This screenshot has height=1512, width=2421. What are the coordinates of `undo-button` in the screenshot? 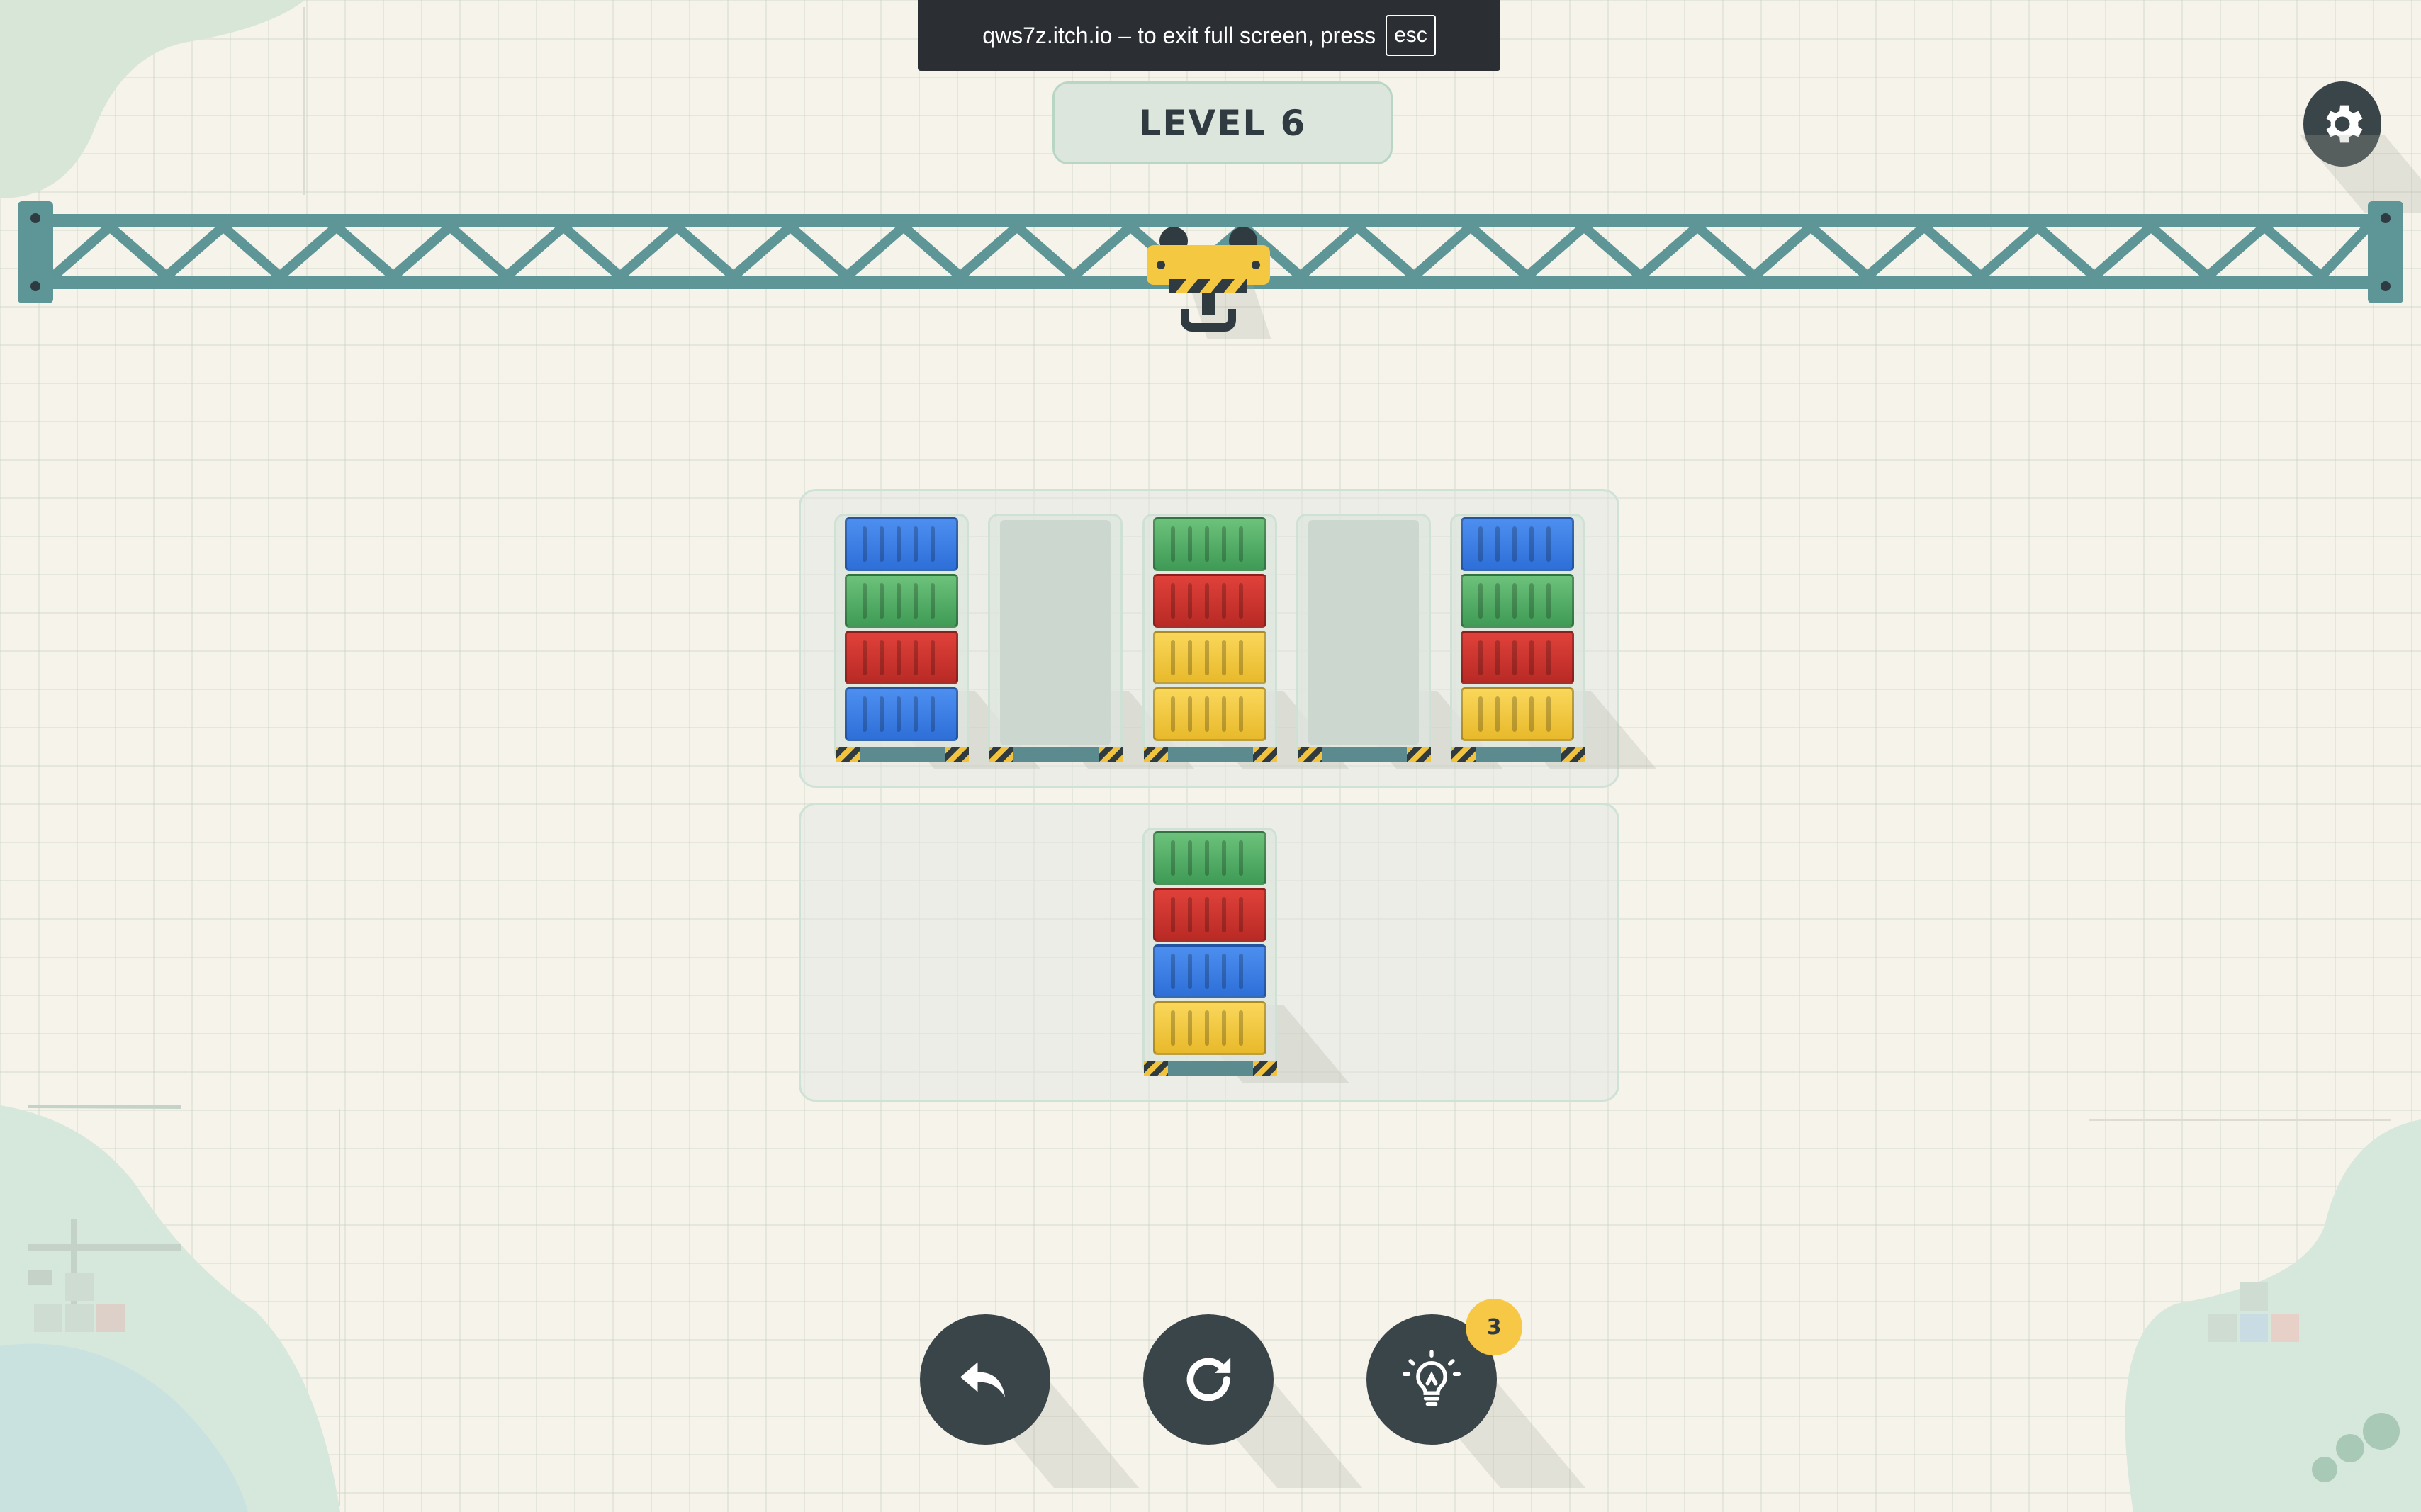 It's located at (985, 1379).